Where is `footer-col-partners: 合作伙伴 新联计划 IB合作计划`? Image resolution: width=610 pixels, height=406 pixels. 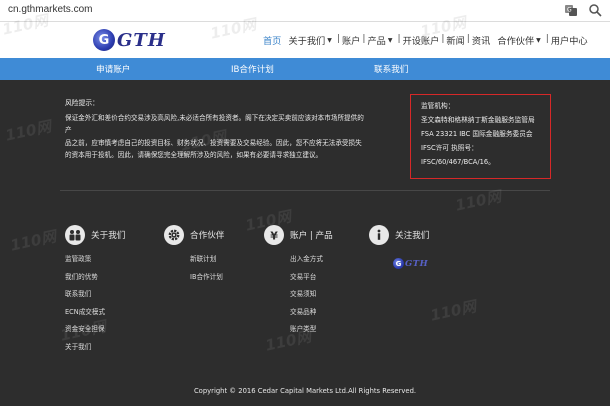 footer-col-partners: 合作伙伴 新联计划 IB合作计划 is located at coordinates (194, 255).